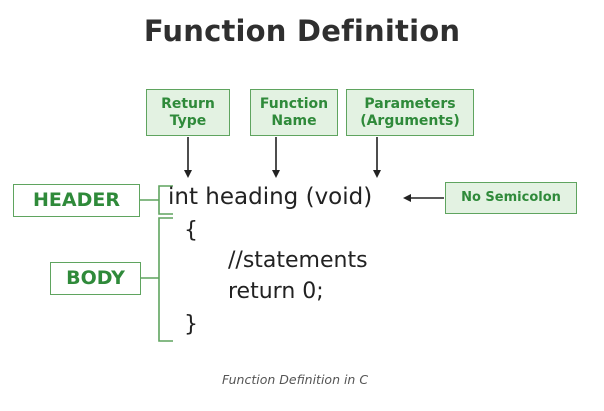  What do you see at coordinates (165, 279) in the screenshot?
I see `body-bracket` at bounding box center [165, 279].